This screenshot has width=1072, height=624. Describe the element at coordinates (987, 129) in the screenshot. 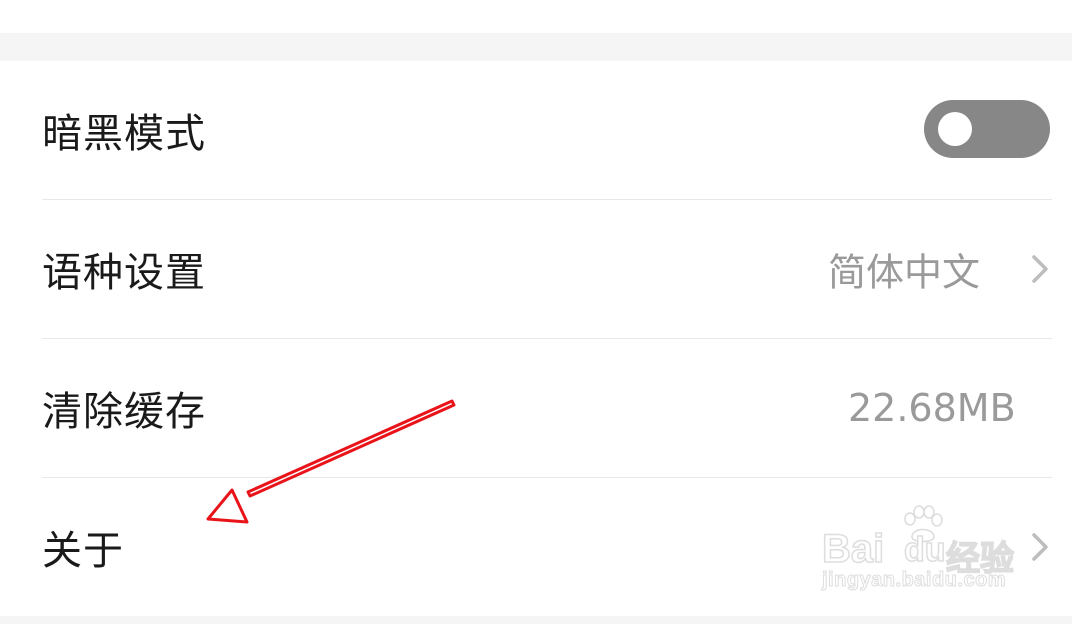

I see `dark-mode-toggle` at that location.